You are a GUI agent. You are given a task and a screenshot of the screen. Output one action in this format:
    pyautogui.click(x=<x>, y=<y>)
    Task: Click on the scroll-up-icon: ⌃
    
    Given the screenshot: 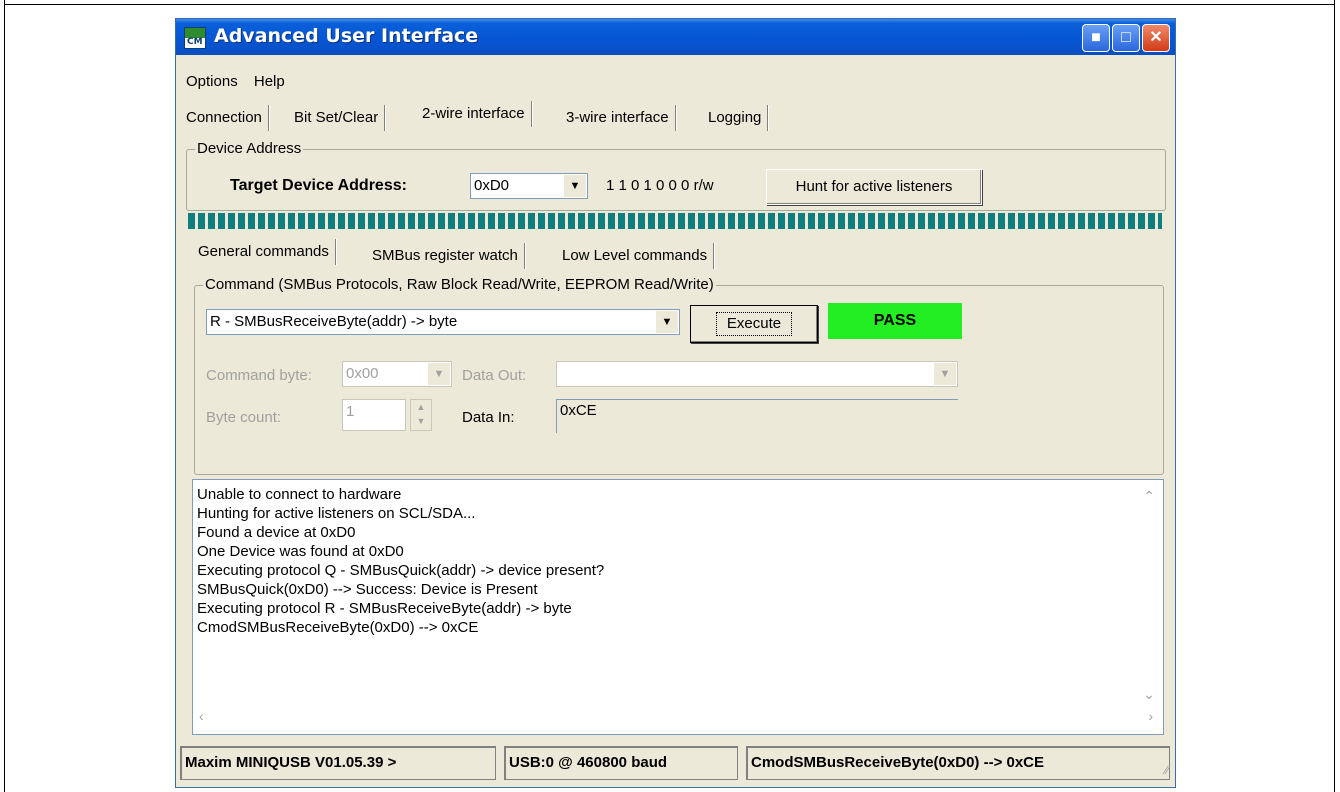 What is the action you would take?
    pyautogui.click(x=1149, y=496)
    